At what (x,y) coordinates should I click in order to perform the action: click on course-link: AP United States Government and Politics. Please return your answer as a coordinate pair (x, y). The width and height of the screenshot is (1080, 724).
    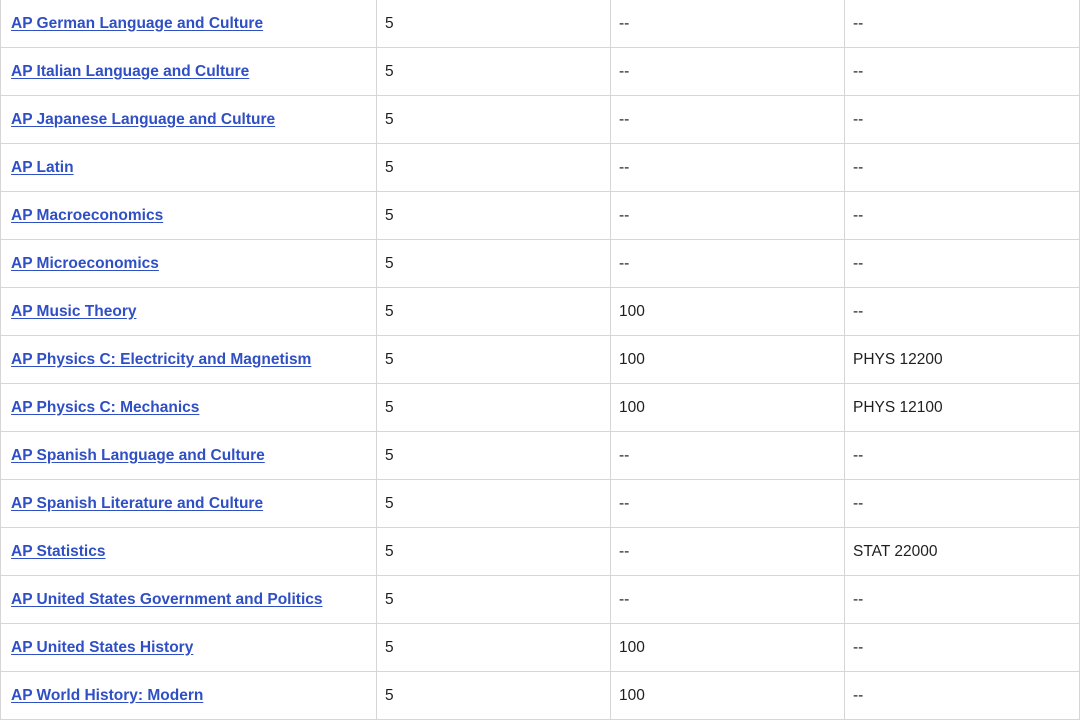
    Looking at the image, I should click on (167, 599).